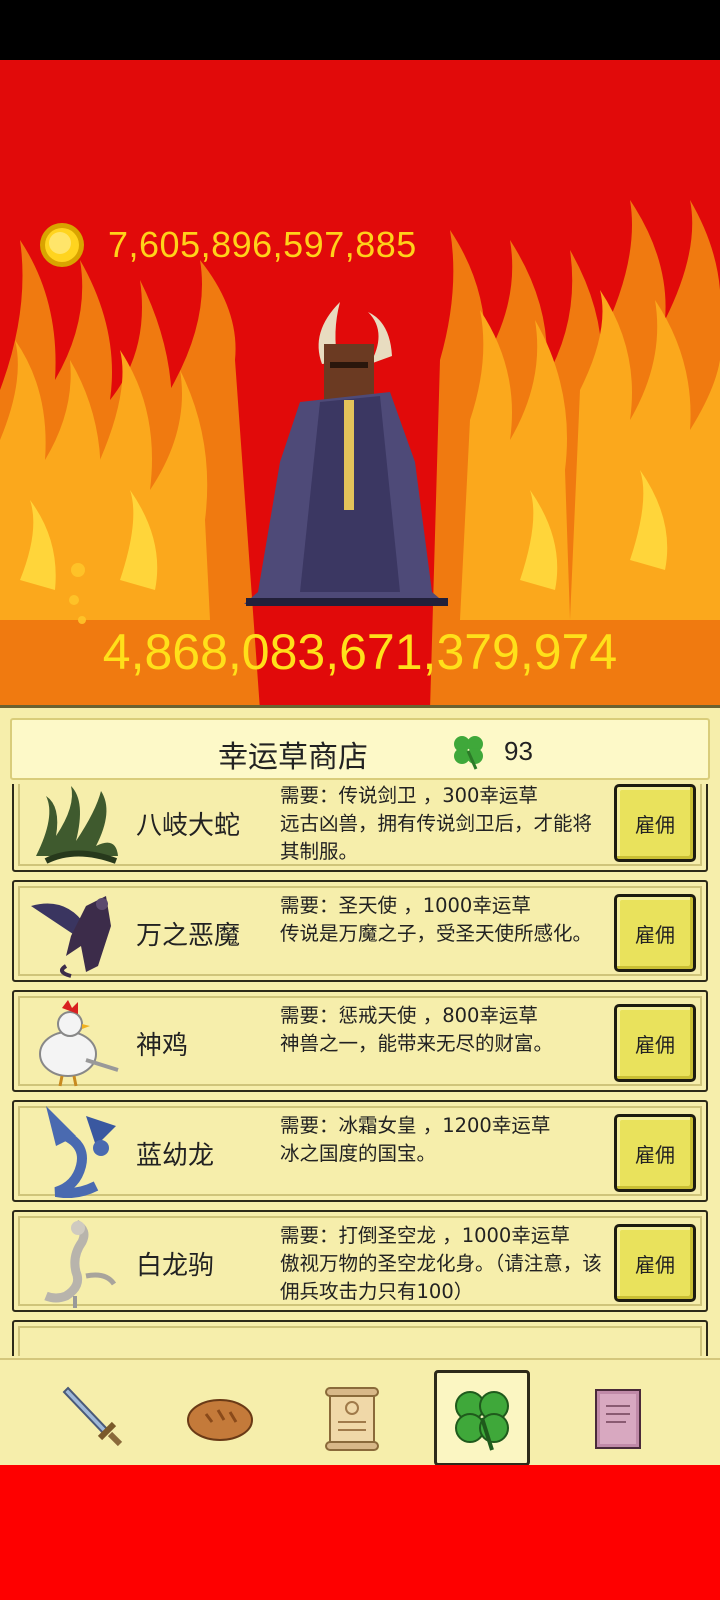  I want to click on boss-hp: 4,868,083,671,379,974, so click(360, 652).